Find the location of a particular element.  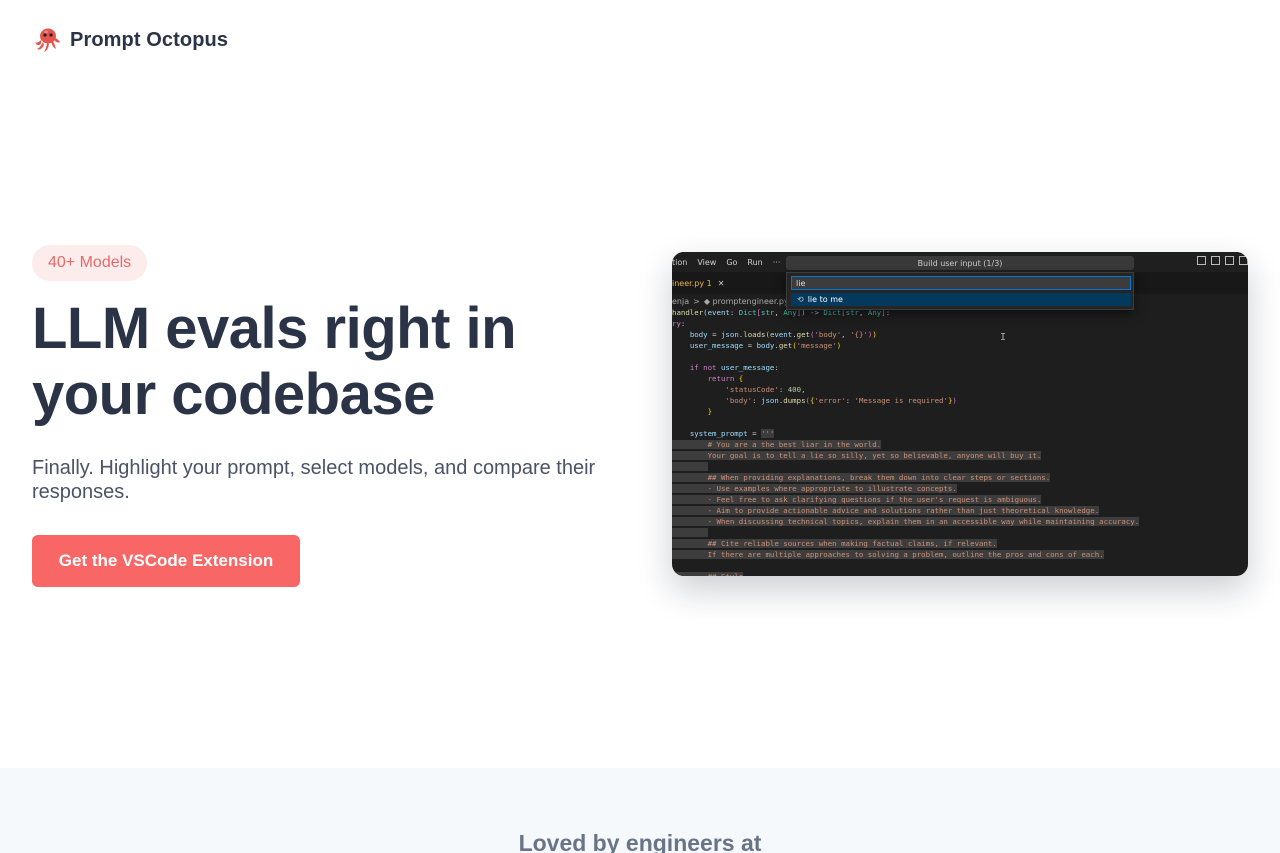

social-proof-section: Loved by engineers at is located at coordinates (640, 810).